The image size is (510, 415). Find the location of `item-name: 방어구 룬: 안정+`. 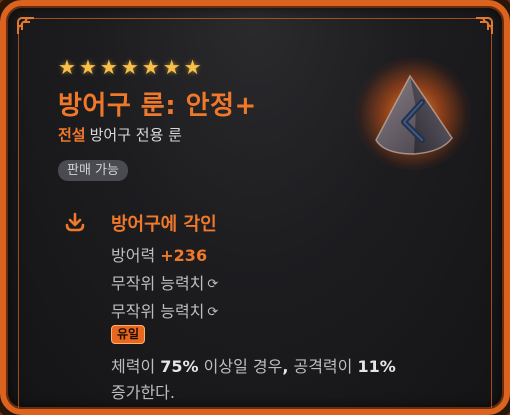

item-name: 방어구 룬: 안정+ is located at coordinates (157, 106).